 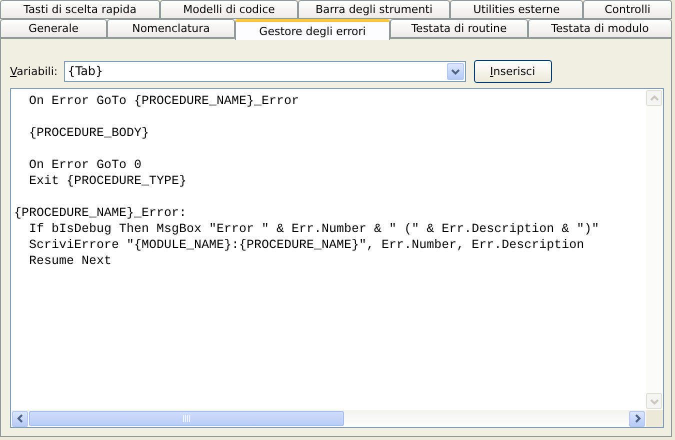 I want to click on scroll-right-icon, so click(x=637, y=418).